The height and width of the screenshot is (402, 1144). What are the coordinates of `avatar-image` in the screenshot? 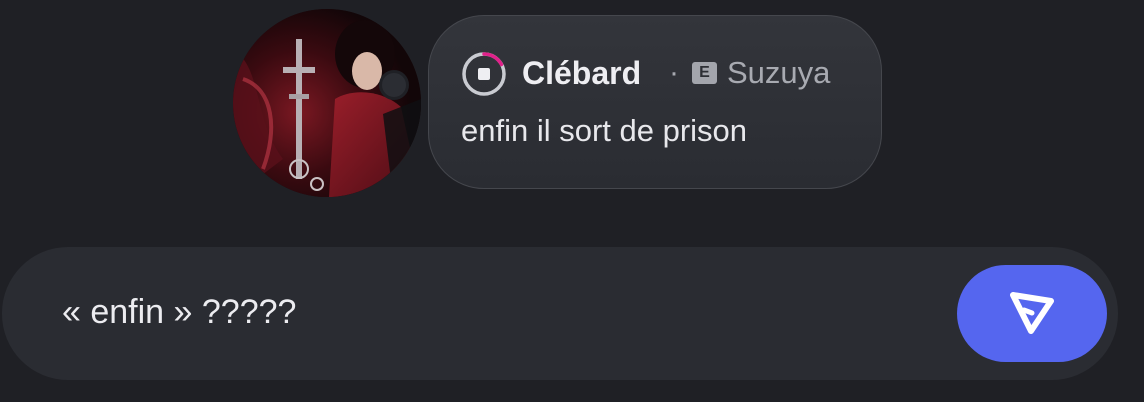 It's located at (327, 103).